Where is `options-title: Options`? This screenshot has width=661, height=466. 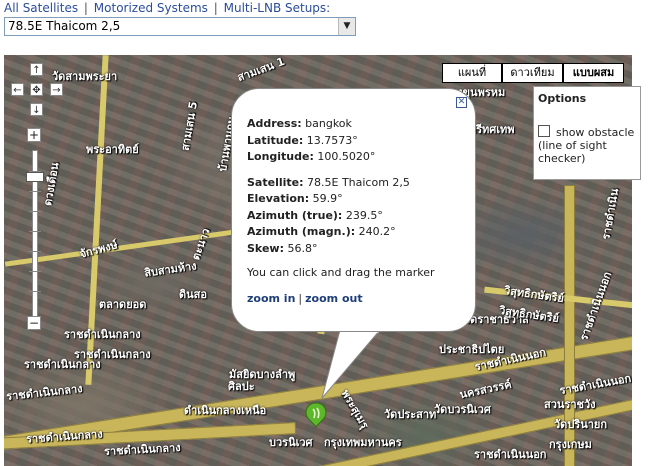
options-title: Options is located at coordinates (562, 98).